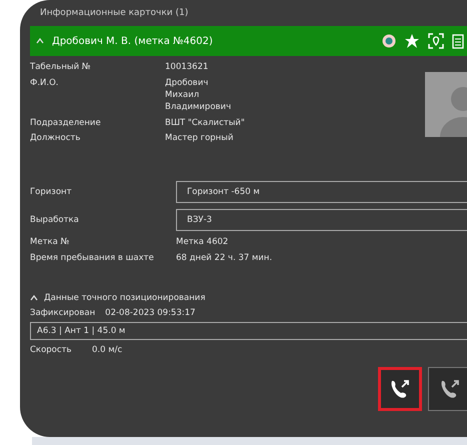  What do you see at coordinates (321, 220) in the screenshot?
I see `value-field: ВЗУ-3` at bounding box center [321, 220].